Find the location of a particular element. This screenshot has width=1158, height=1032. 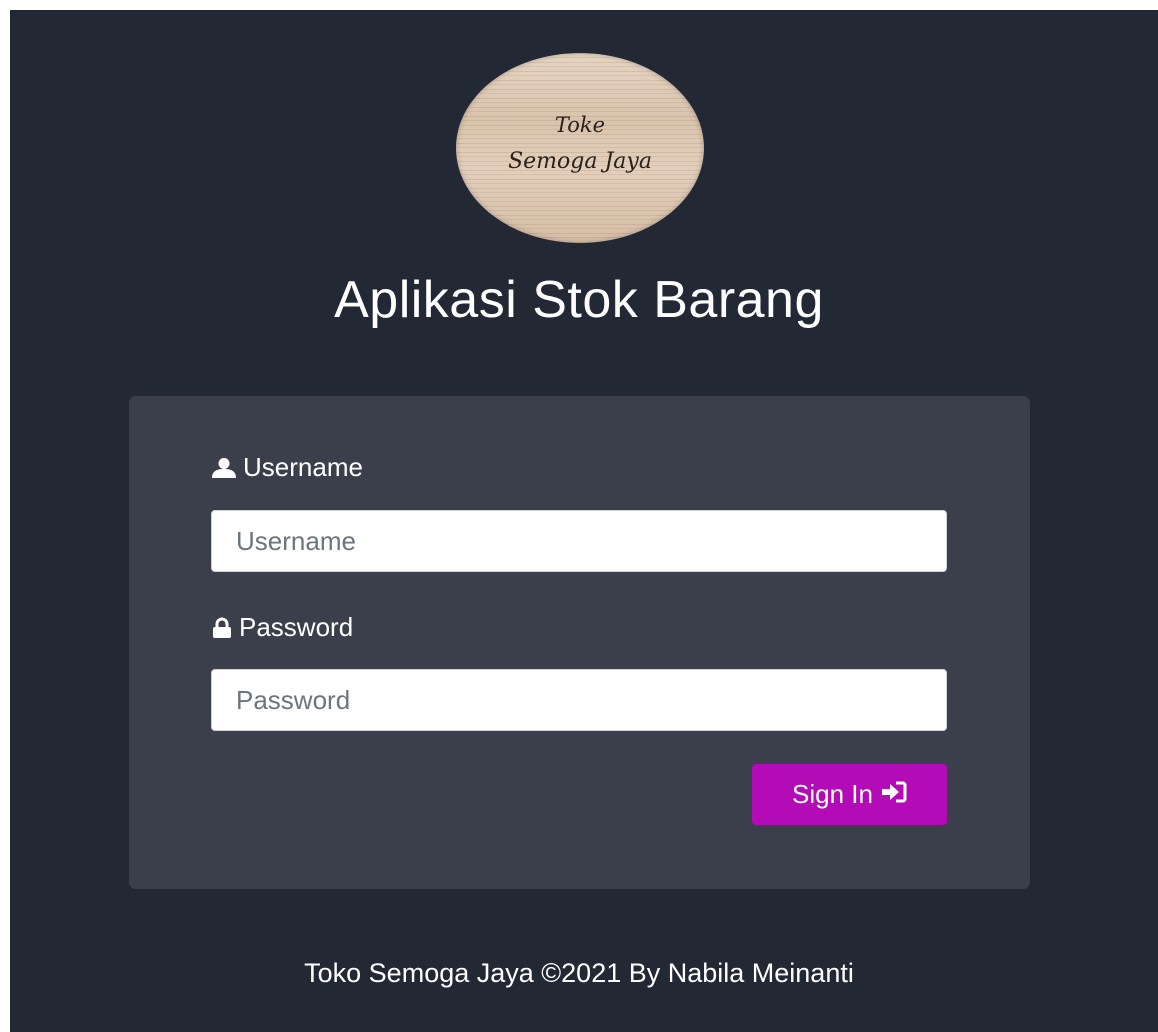

username-input is located at coordinates (579, 541).